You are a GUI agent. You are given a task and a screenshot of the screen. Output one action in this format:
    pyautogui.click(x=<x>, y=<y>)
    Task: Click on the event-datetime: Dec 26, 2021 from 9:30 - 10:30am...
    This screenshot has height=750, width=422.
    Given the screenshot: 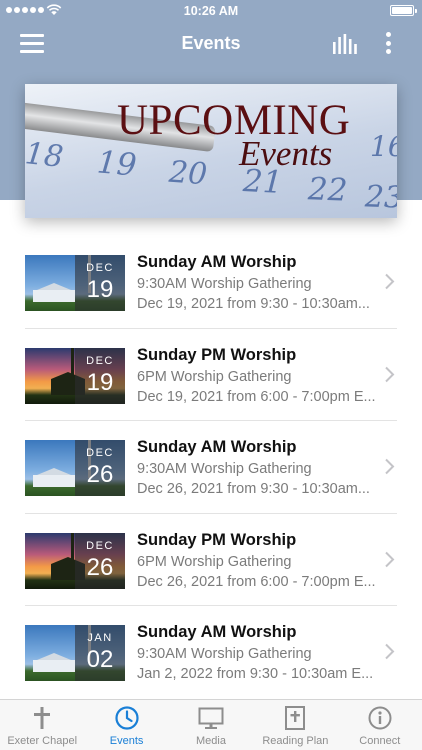 What is the action you would take?
    pyautogui.click(x=253, y=489)
    